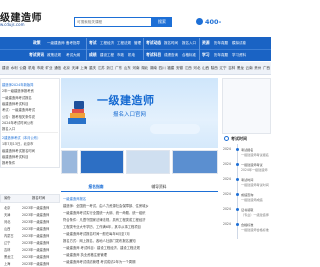  I want to click on tab-registration-guide: 报名指南, so click(96, 187).